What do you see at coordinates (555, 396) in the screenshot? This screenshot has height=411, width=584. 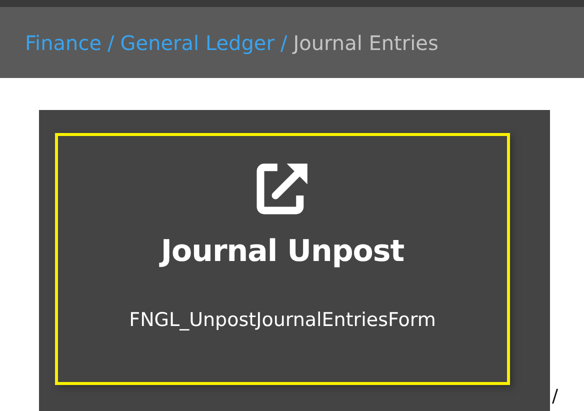 I see `slash-mark: /` at bounding box center [555, 396].